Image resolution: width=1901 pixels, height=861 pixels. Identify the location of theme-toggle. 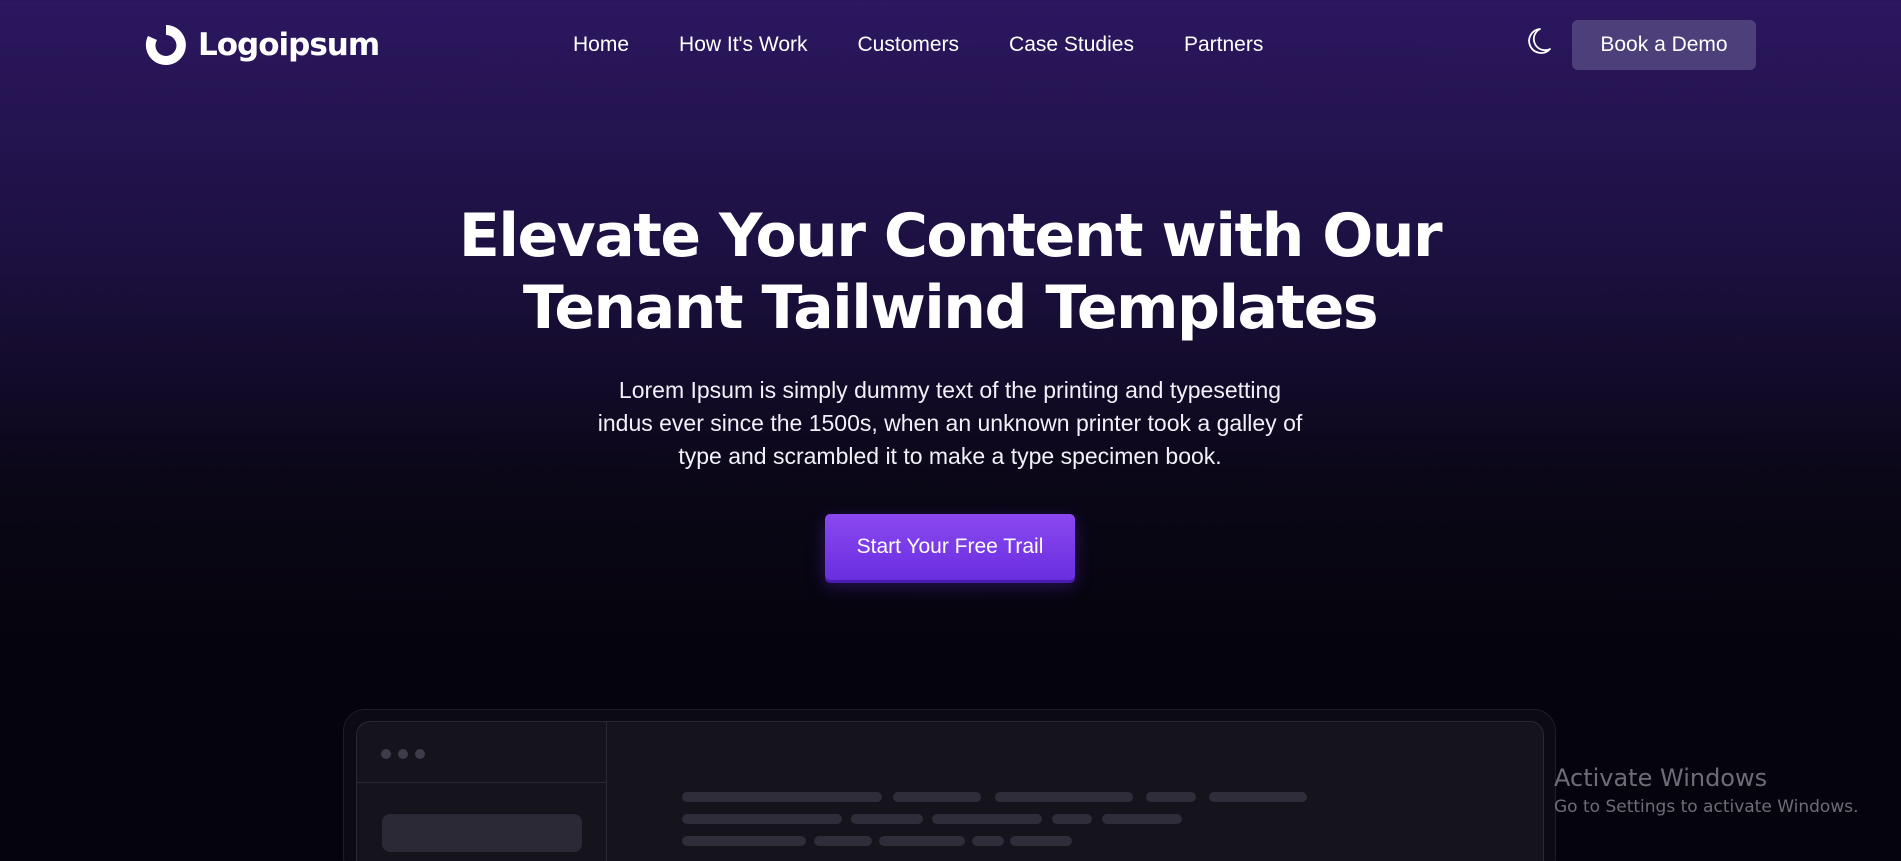
(1539, 41).